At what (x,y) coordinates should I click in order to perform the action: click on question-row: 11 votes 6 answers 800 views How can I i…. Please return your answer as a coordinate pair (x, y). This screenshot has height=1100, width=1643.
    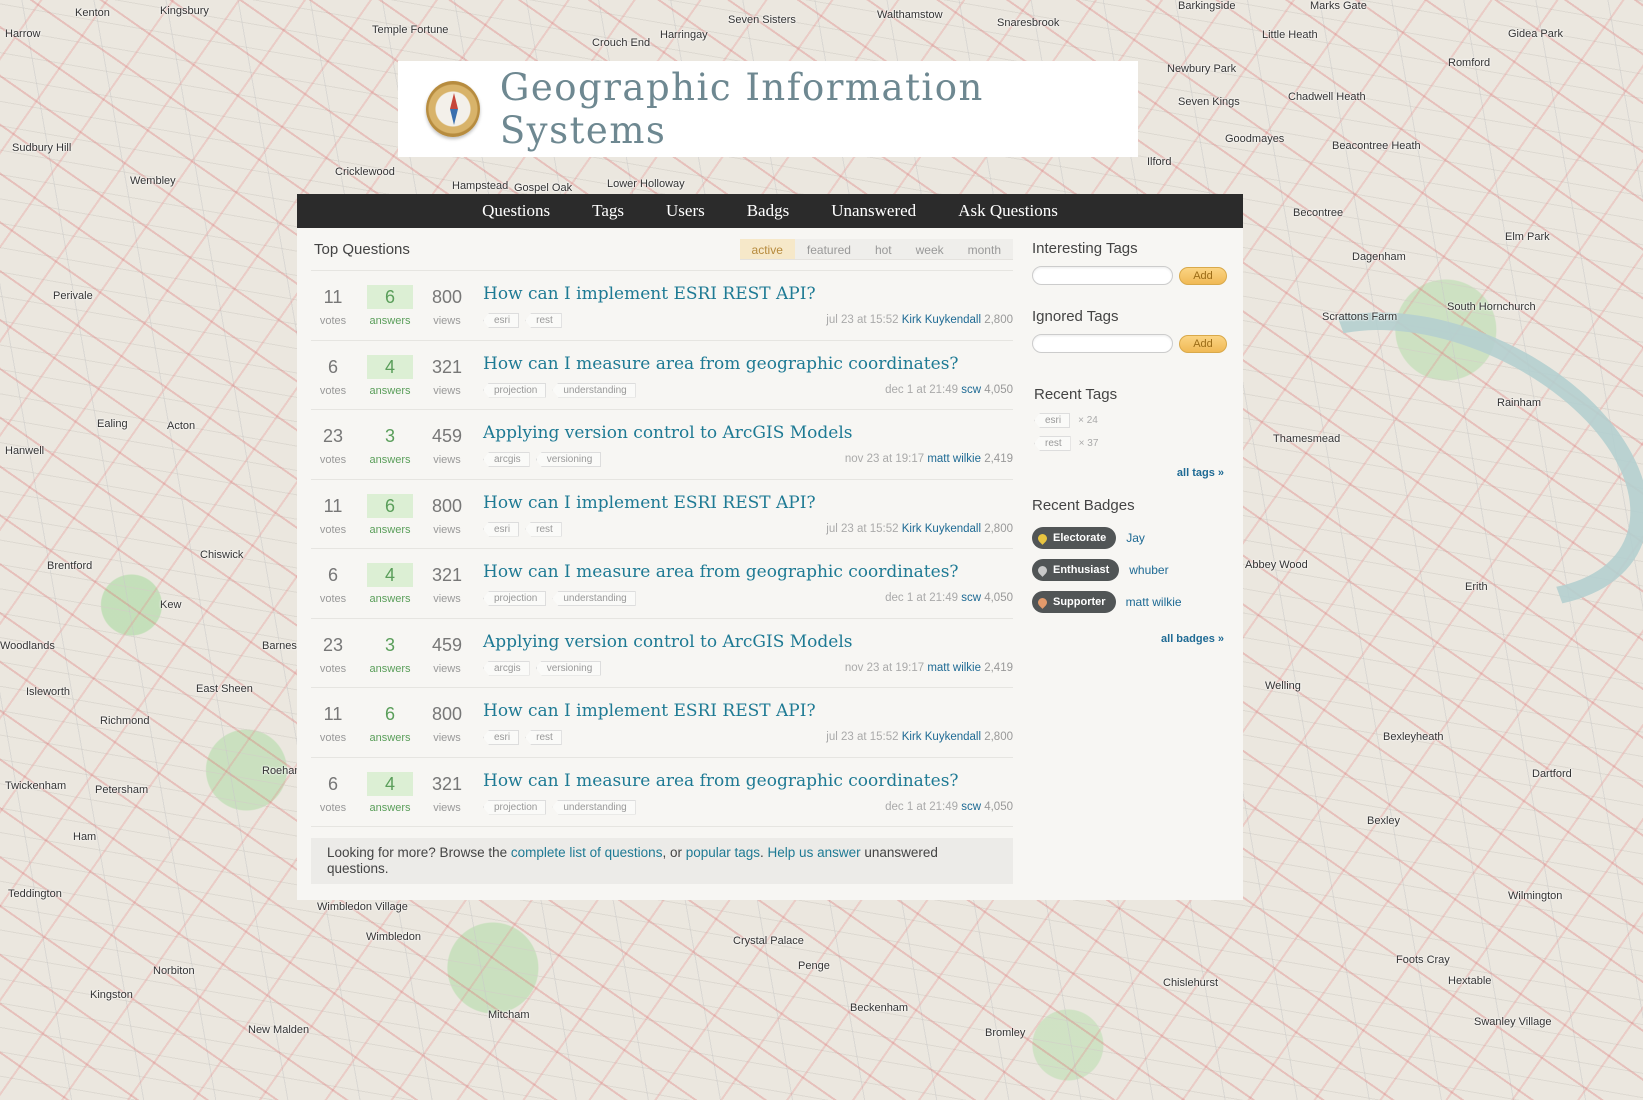
    Looking at the image, I should click on (662, 305).